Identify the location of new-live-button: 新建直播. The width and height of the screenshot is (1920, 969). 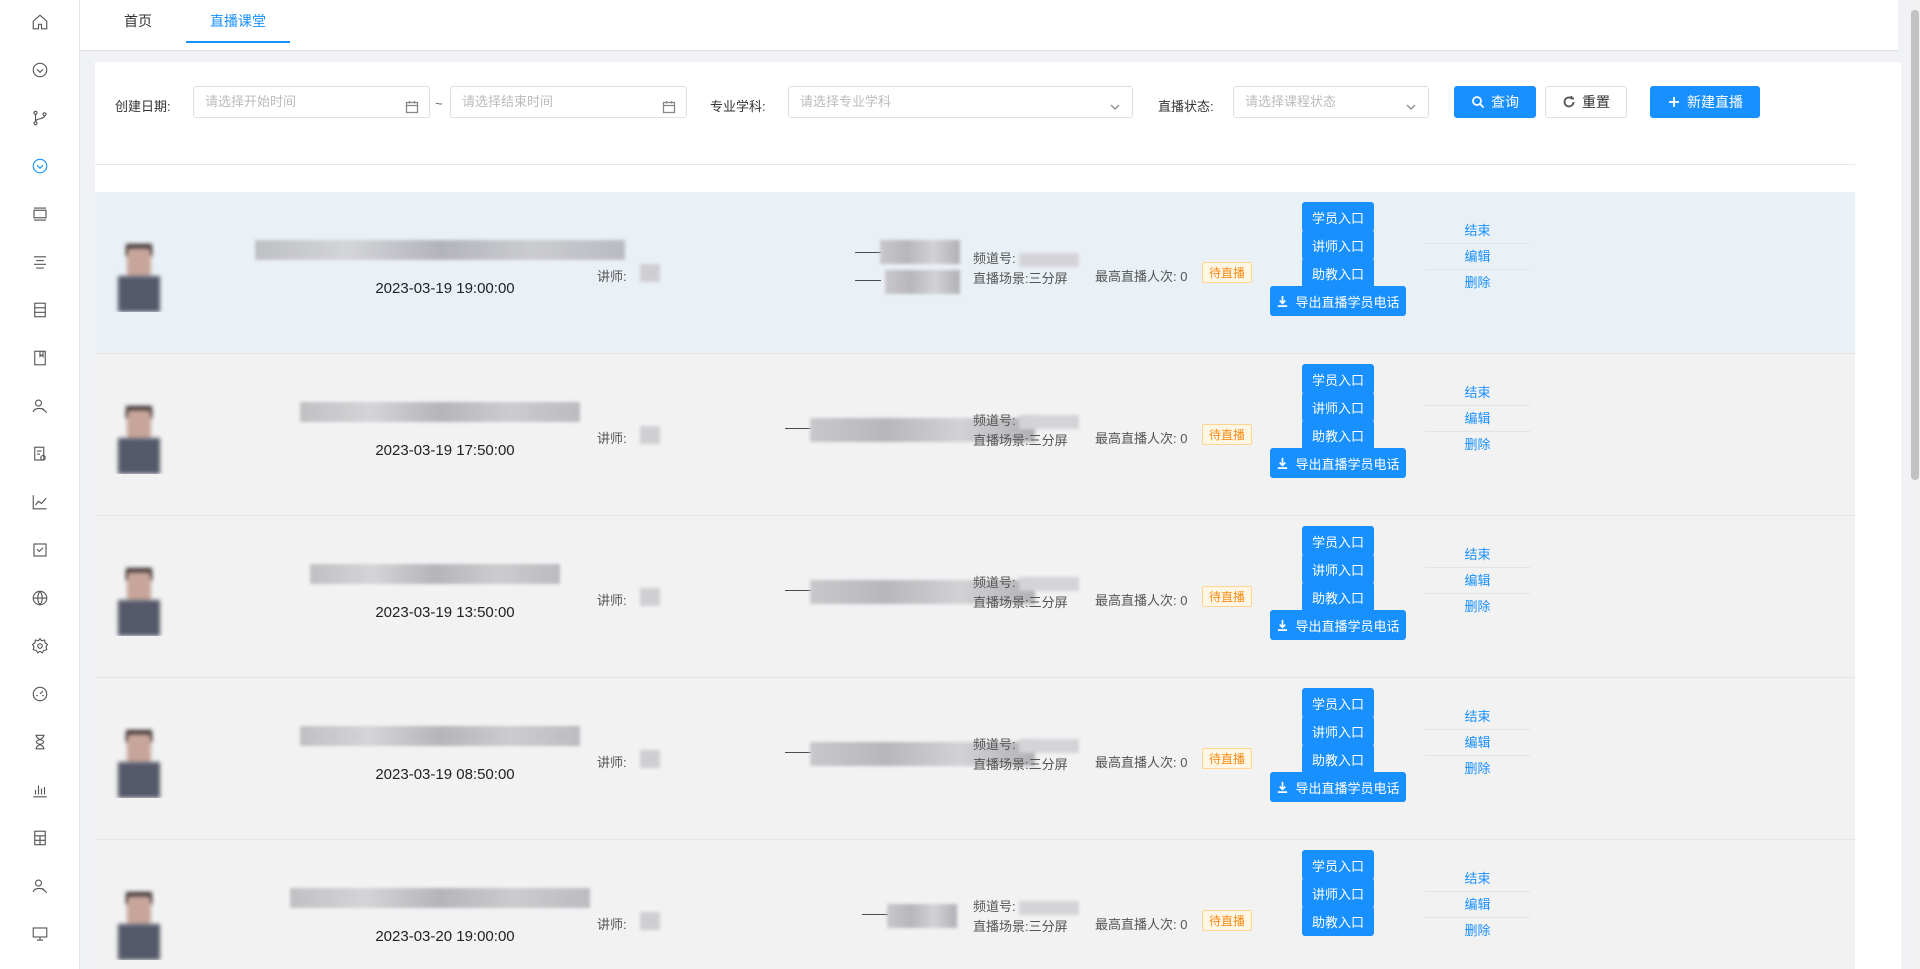
(1705, 102).